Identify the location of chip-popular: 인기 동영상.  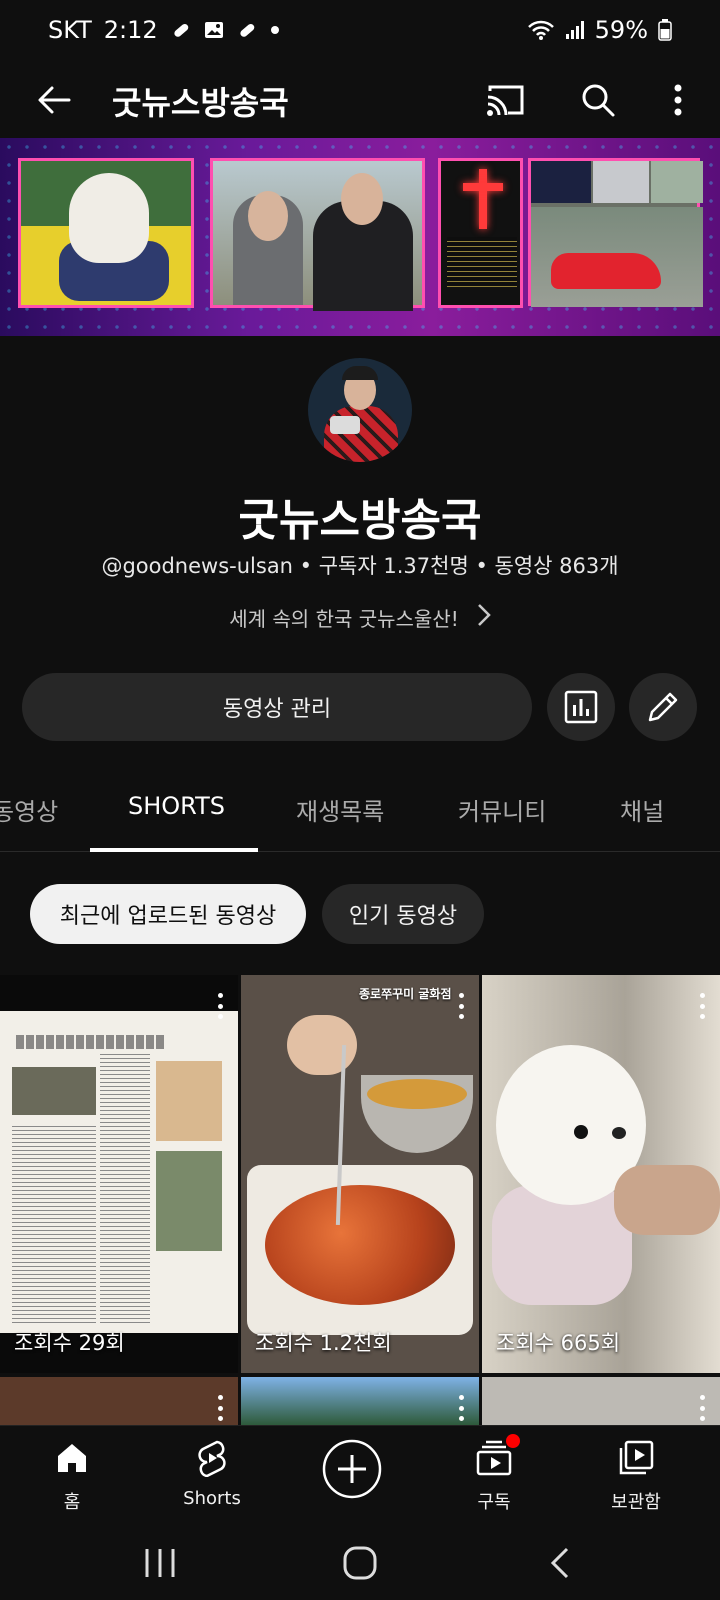
(403, 914).